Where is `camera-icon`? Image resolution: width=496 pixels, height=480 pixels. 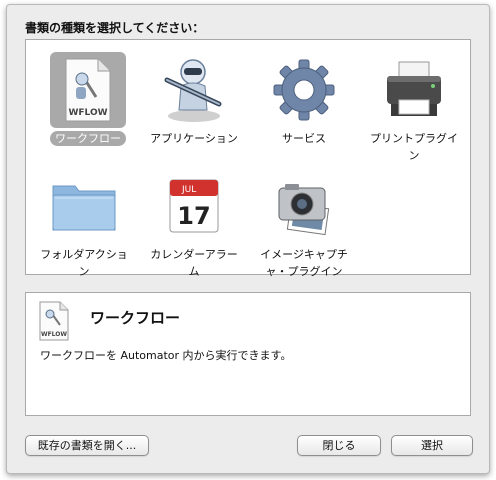
camera-icon is located at coordinates (304, 206).